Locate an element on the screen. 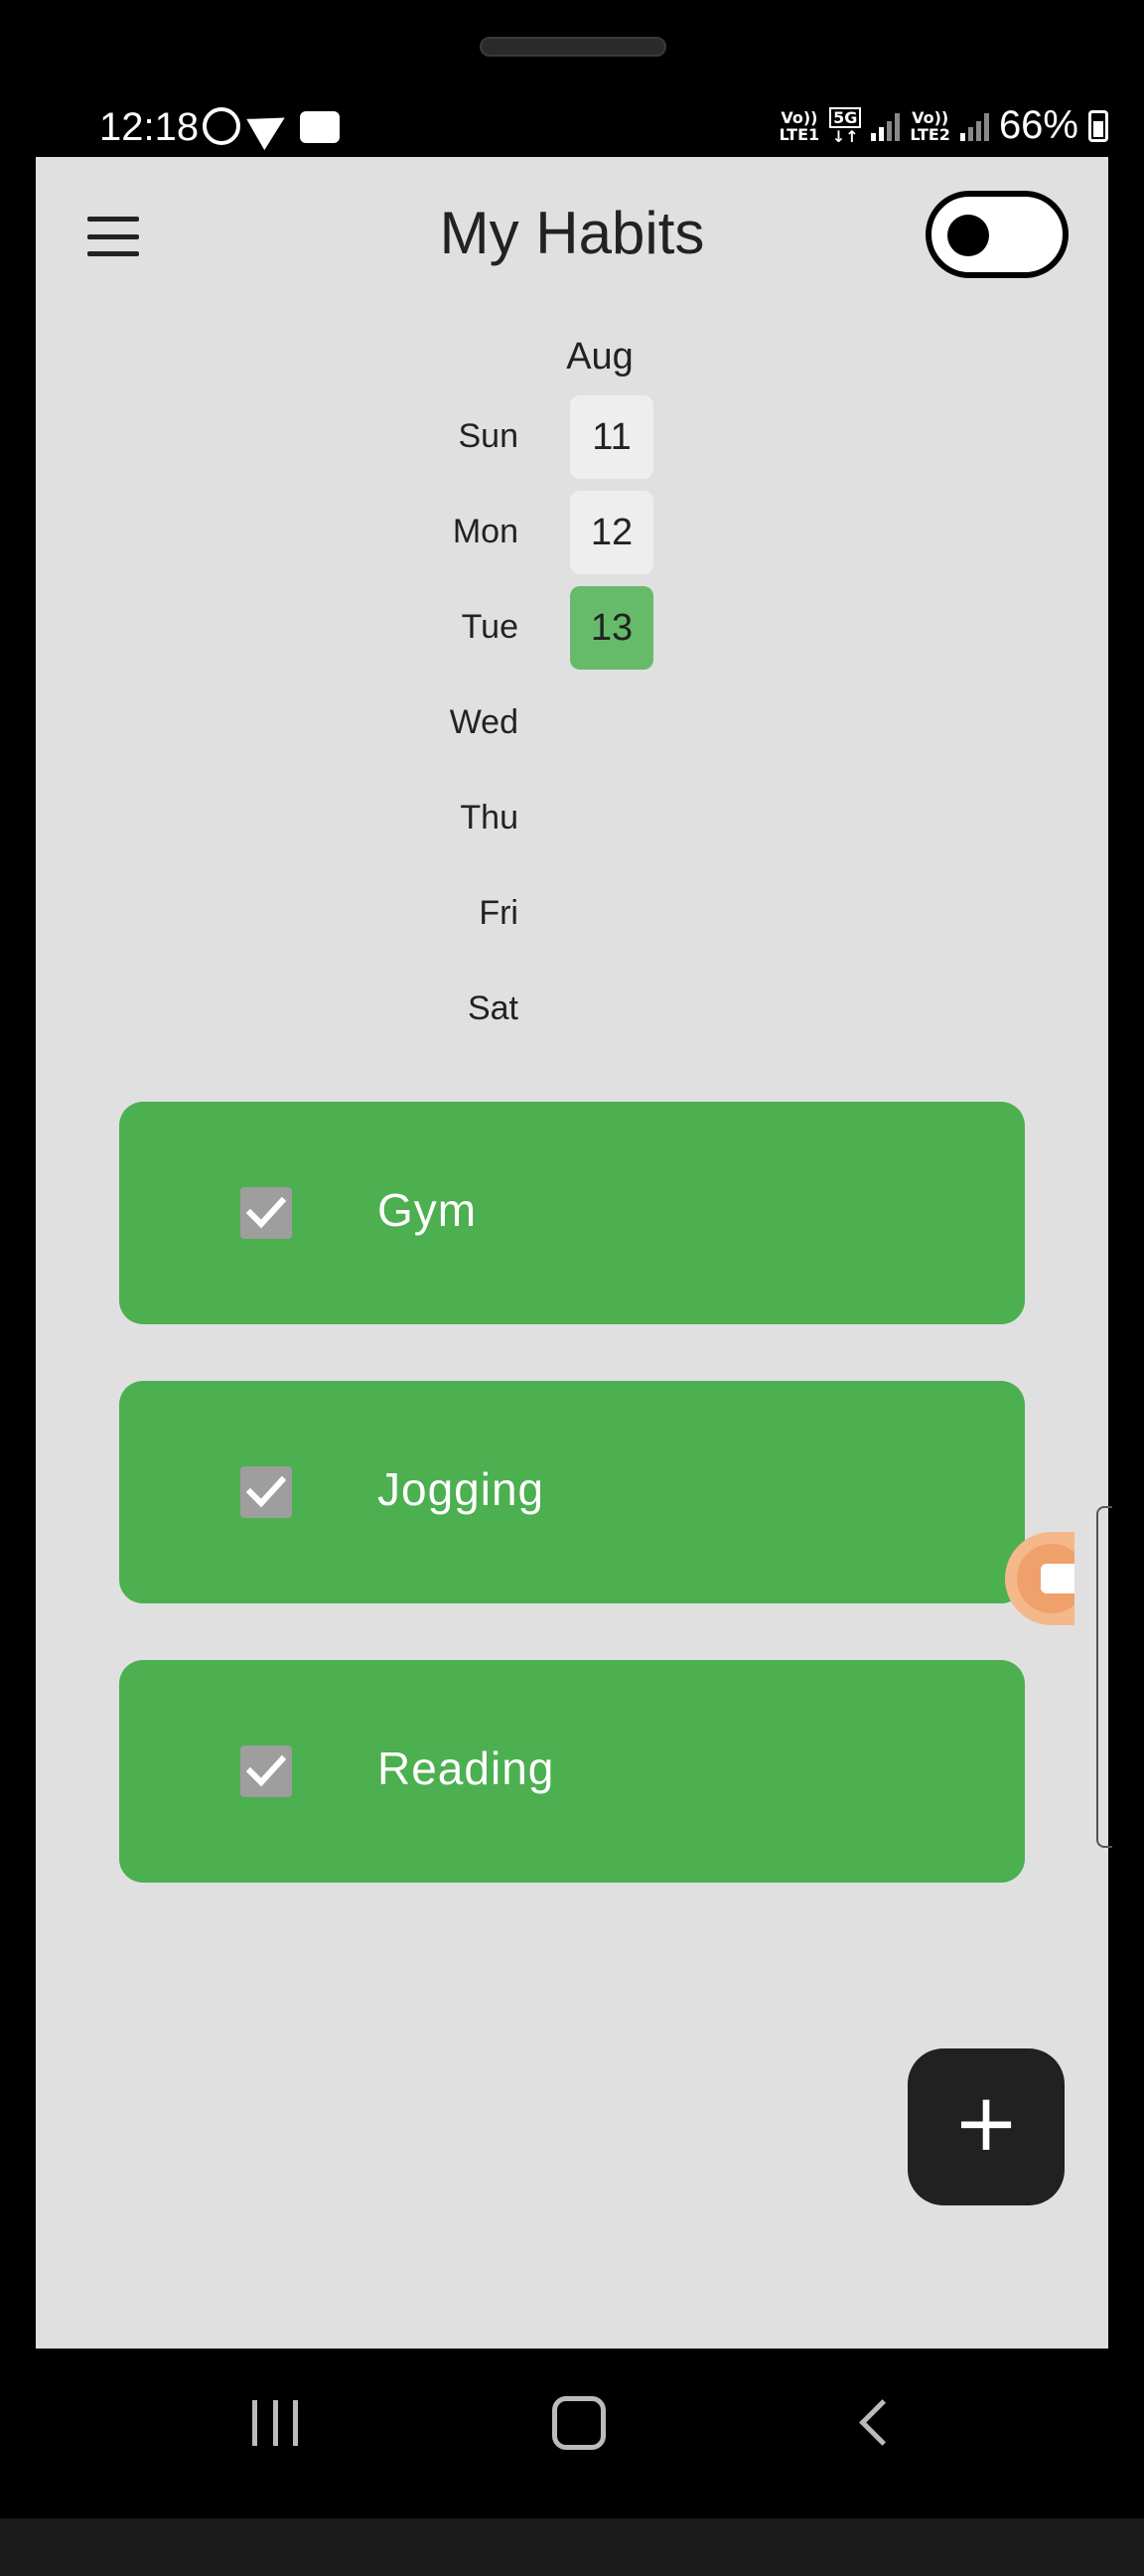  sim1-label: Vo)) LTE1 is located at coordinates (799, 125).